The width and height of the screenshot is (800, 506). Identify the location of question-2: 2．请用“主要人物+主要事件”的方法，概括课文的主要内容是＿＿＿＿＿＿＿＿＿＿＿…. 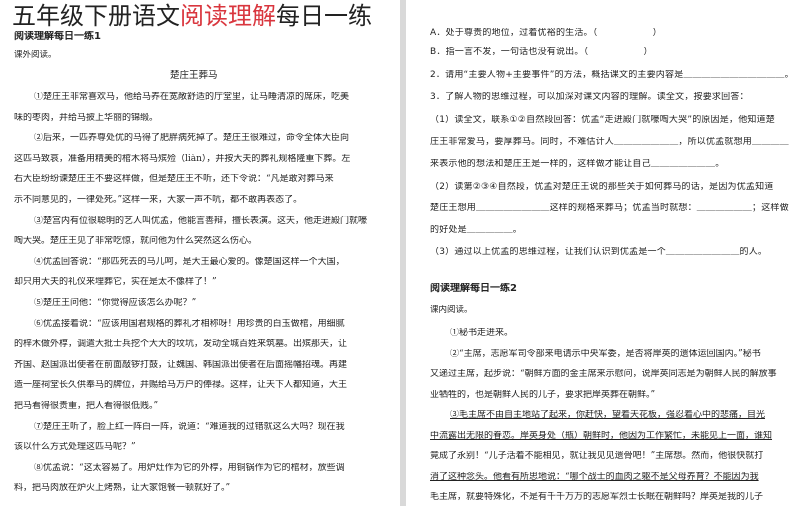
(612, 75).